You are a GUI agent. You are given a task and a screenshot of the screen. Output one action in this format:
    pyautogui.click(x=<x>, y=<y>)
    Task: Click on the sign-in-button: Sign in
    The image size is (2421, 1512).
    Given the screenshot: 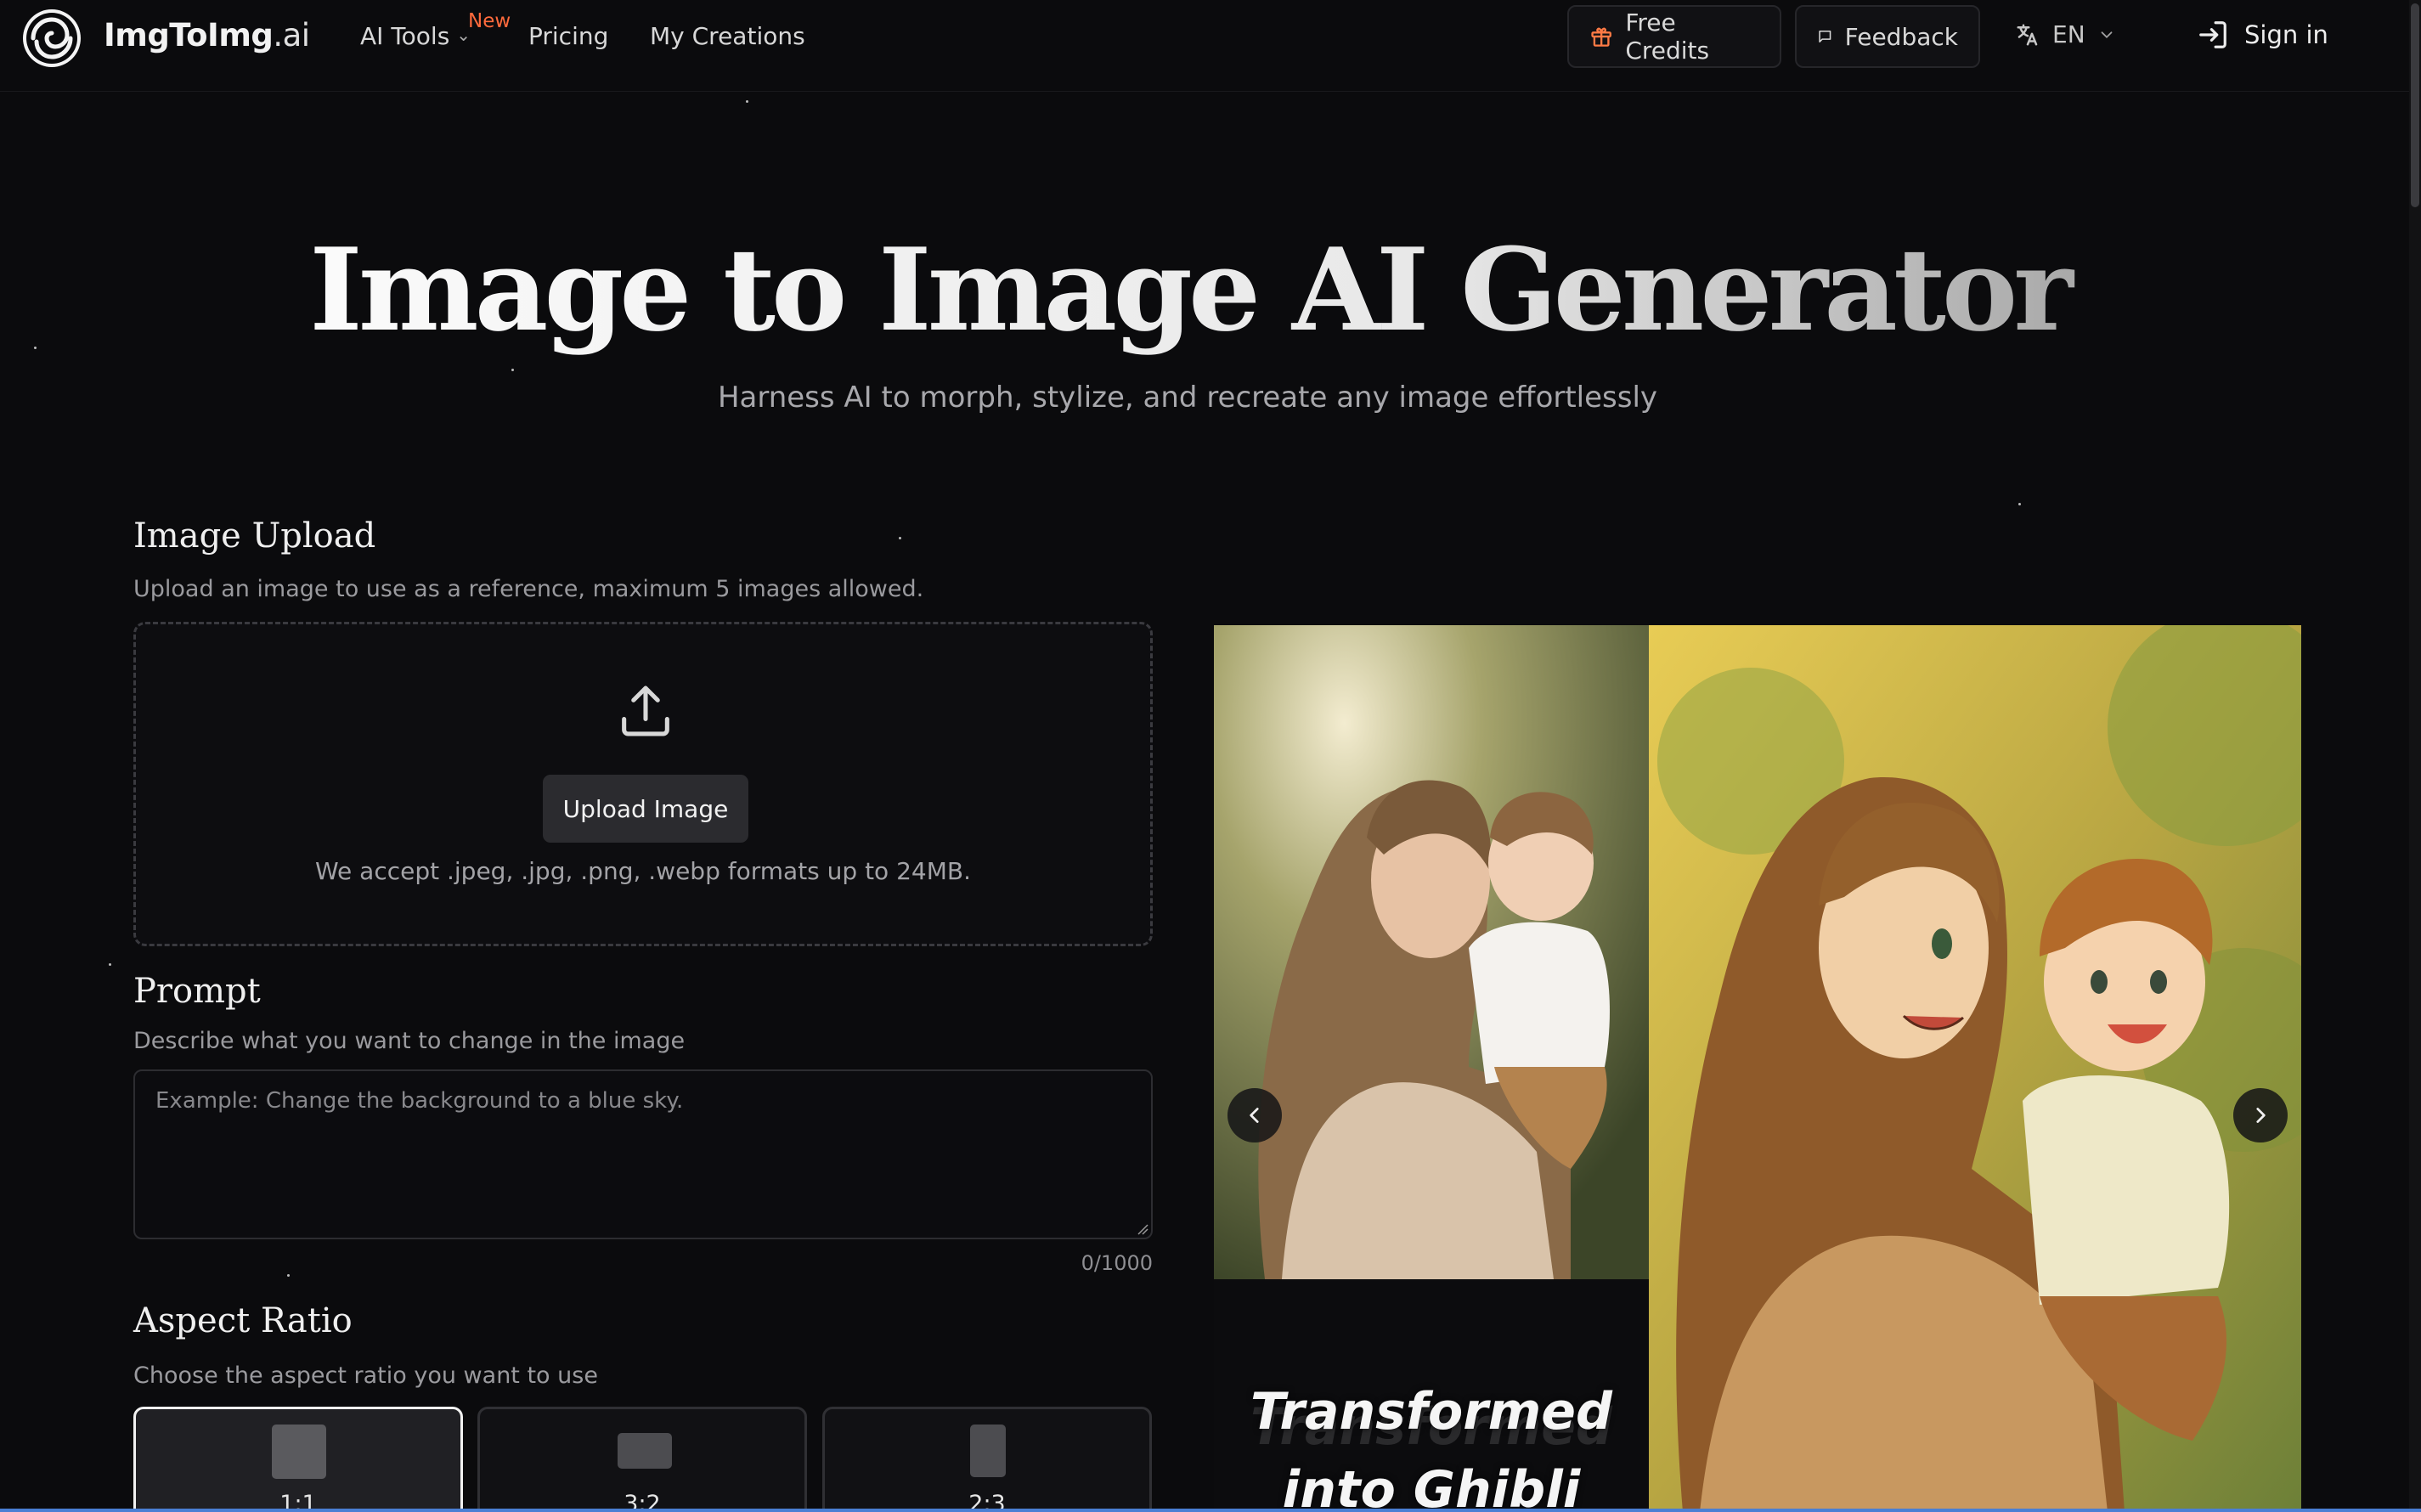 What is the action you would take?
    pyautogui.click(x=2262, y=35)
    